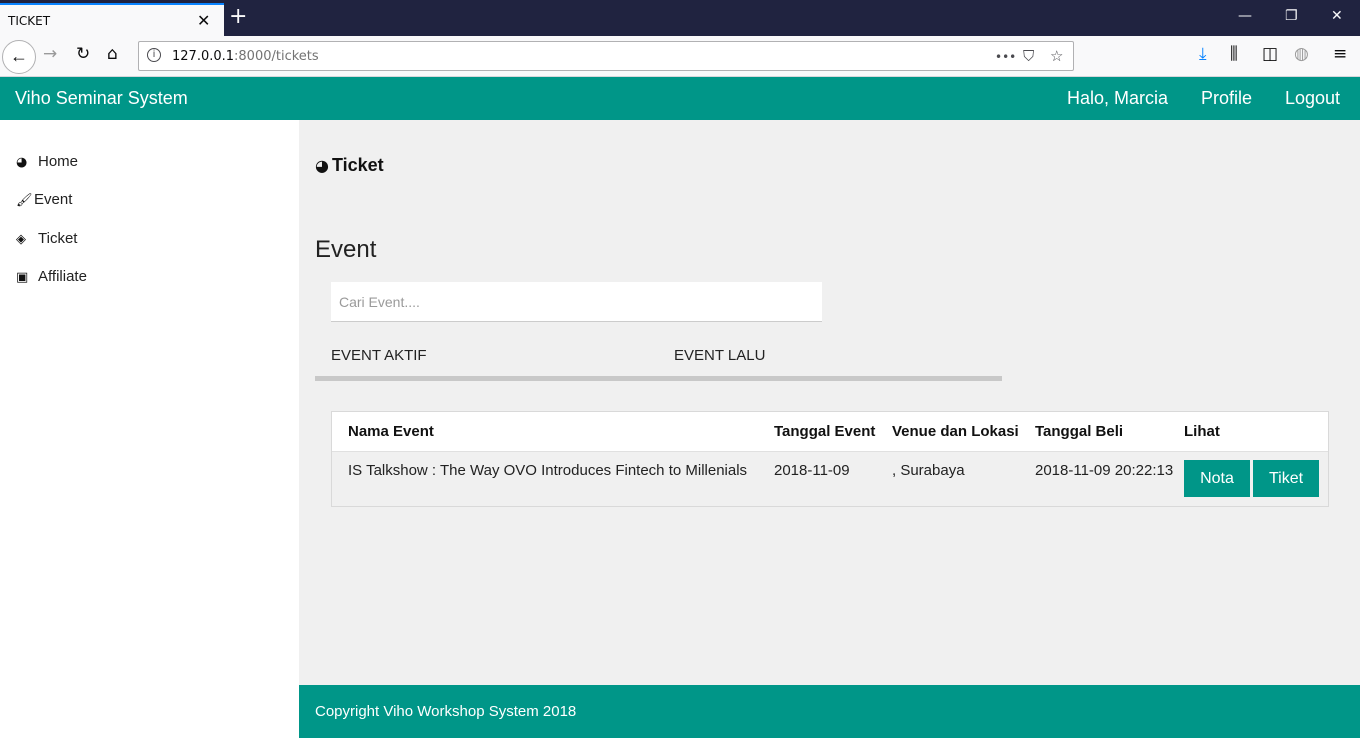 The width and height of the screenshot is (1360, 738). Describe the element at coordinates (576, 302) in the screenshot. I see `search-input` at that location.